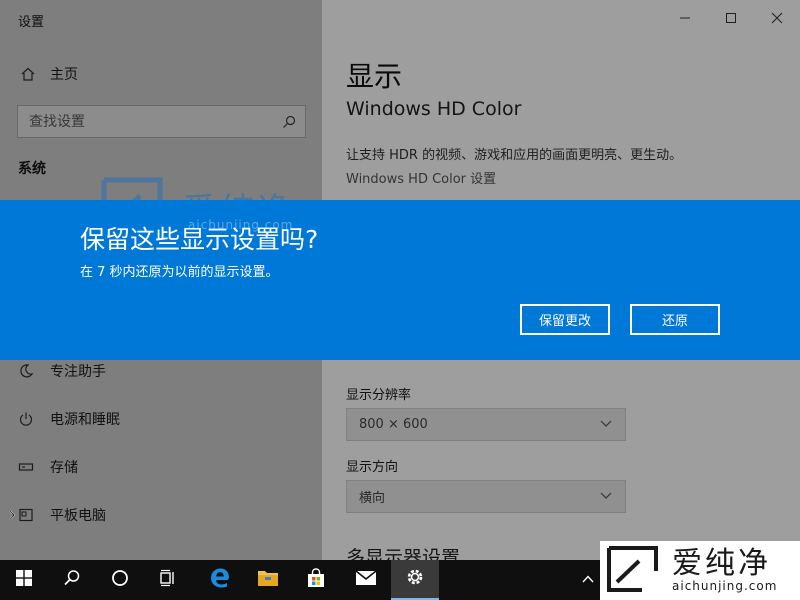 This screenshot has width=800, height=600. What do you see at coordinates (514, 155) in the screenshot?
I see `hd-color-description: 让支持 HDR 的视频、游戏和应用的画面更明亮、更生动。` at bounding box center [514, 155].